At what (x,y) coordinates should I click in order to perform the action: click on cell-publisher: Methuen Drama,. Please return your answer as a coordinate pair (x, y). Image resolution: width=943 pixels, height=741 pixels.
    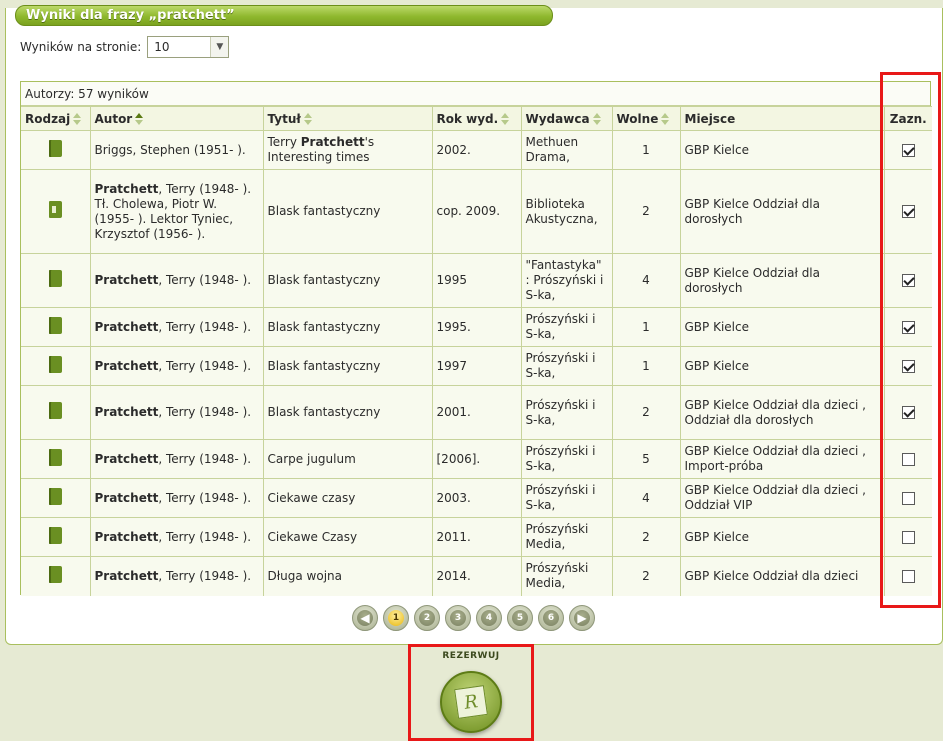
    Looking at the image, I should click on (566, 150).